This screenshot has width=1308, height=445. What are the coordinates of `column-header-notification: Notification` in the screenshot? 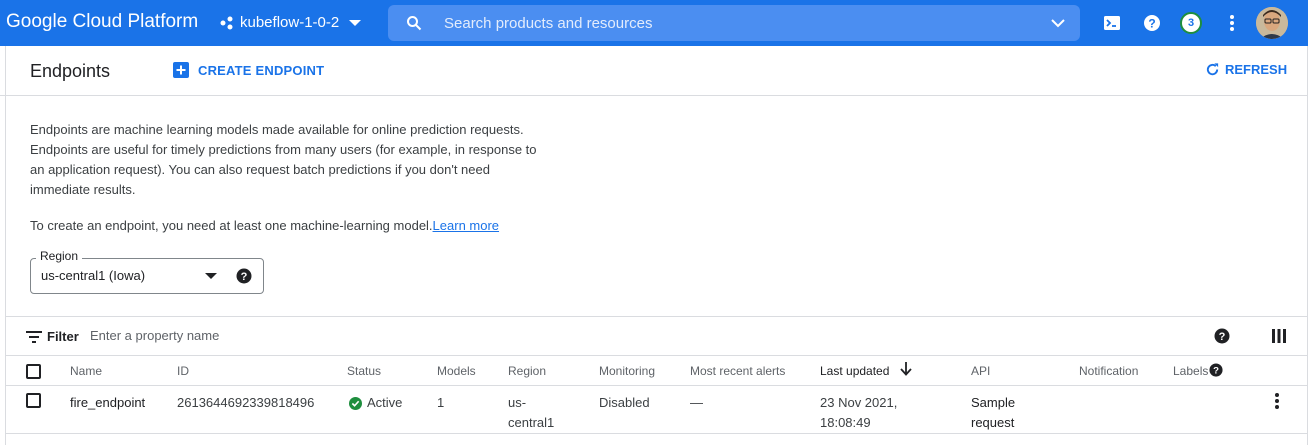 It's located at (1108, 371).